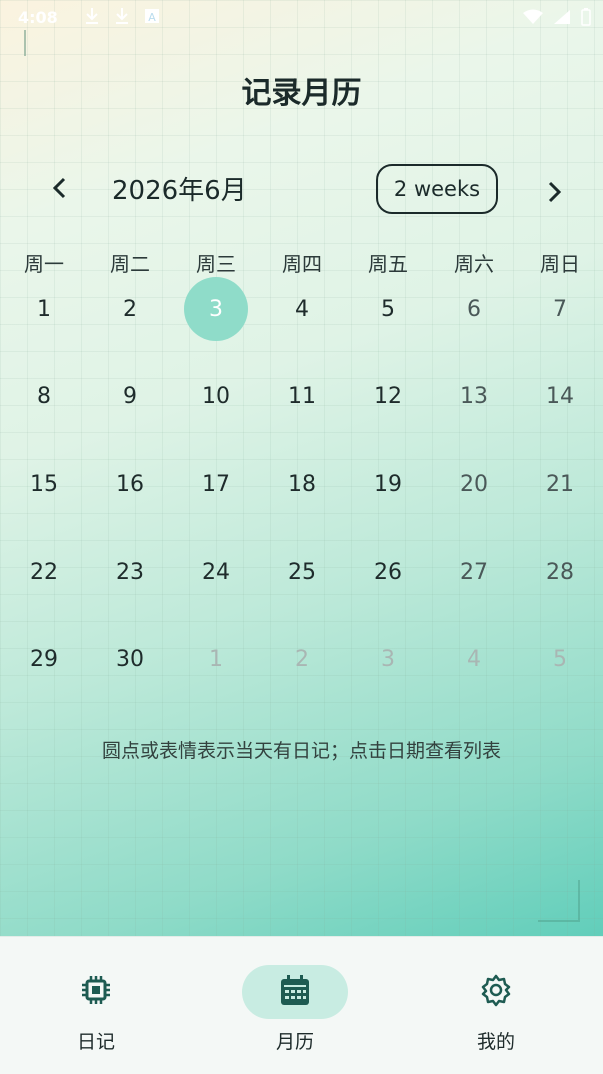 The height and width of the screenshot is (1074, 603). What do you see at coordinates (388, 484) in the screenshot?
I see `day-cell: 19` at bounding box center [388, 484].